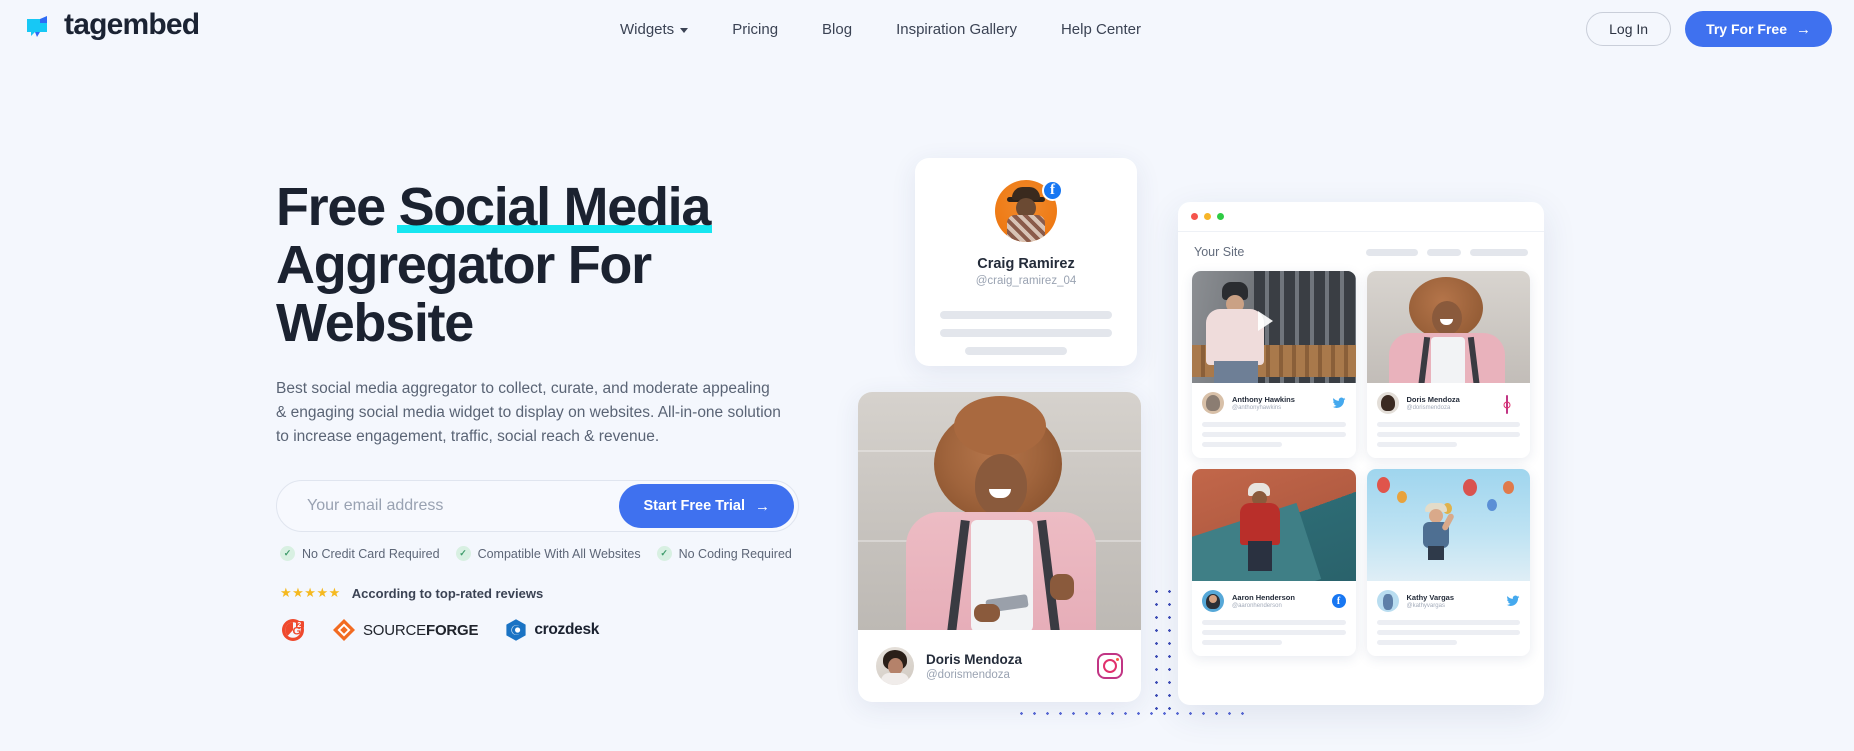 This screenshot has width=1854, height=751. I want to click on profile-name: Craig Ramirez, so click(1026, 264).